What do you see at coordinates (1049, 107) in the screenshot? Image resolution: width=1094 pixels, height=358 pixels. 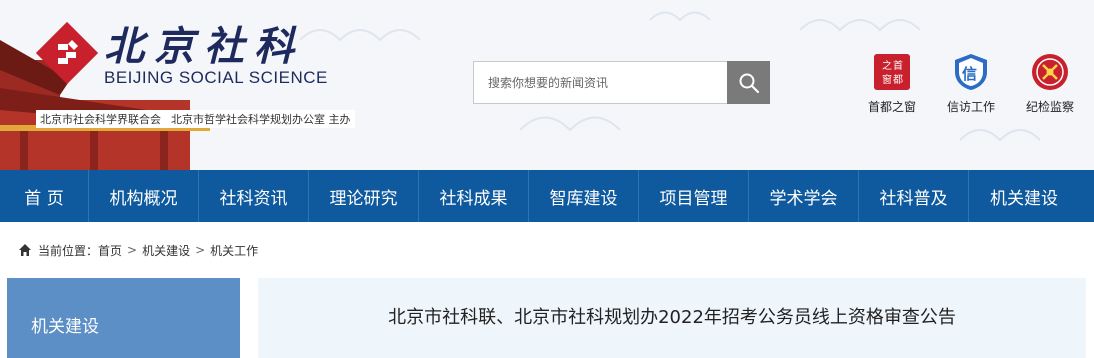 I see `quick-link-label: 纪检监察` at bounding box center [1049, 107].